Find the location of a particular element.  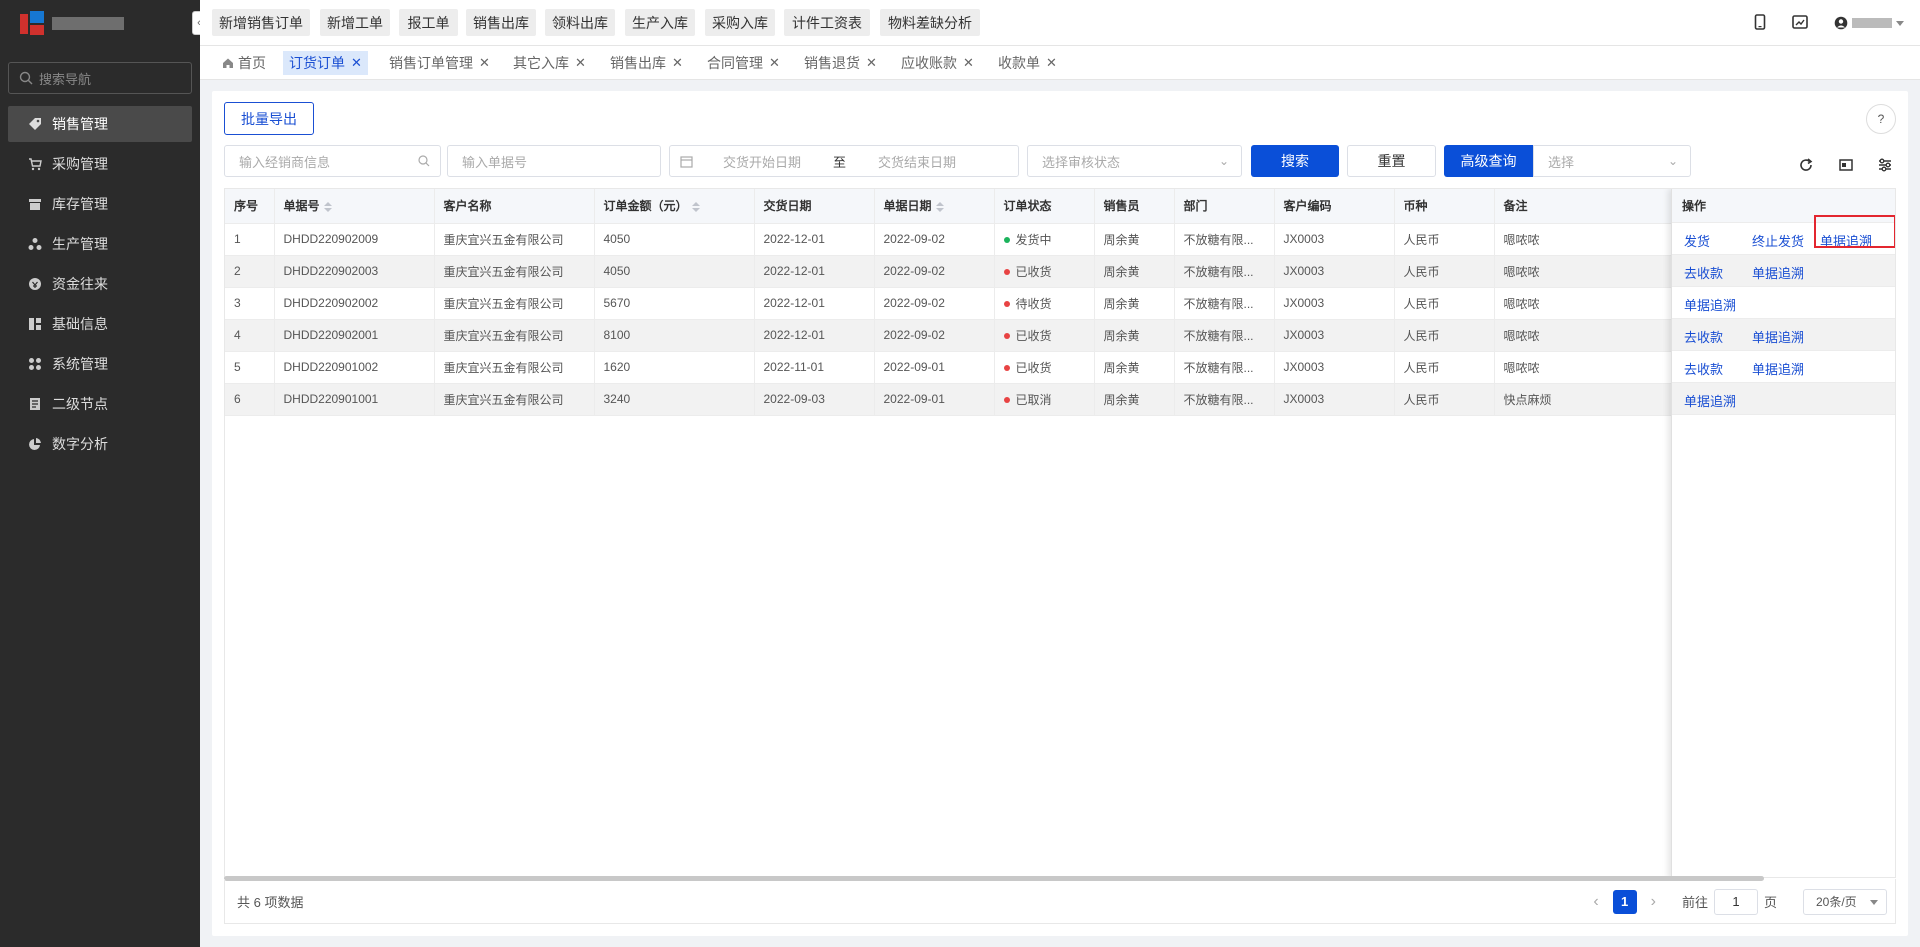

tab-label: 首页 is located at coordinates (252, 63).